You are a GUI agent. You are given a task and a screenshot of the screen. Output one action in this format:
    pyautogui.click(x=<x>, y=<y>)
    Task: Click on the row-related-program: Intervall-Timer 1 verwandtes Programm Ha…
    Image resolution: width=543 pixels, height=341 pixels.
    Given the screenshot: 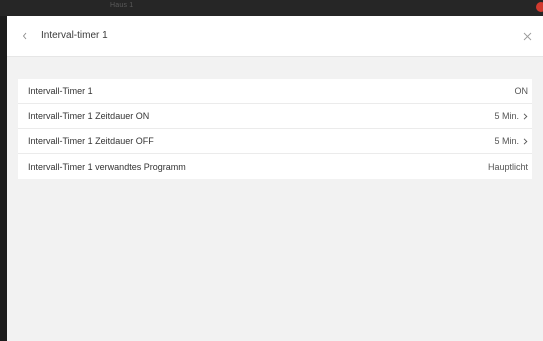 What is the action you would take?
    pyautogui.click(x=275, y=166)
    